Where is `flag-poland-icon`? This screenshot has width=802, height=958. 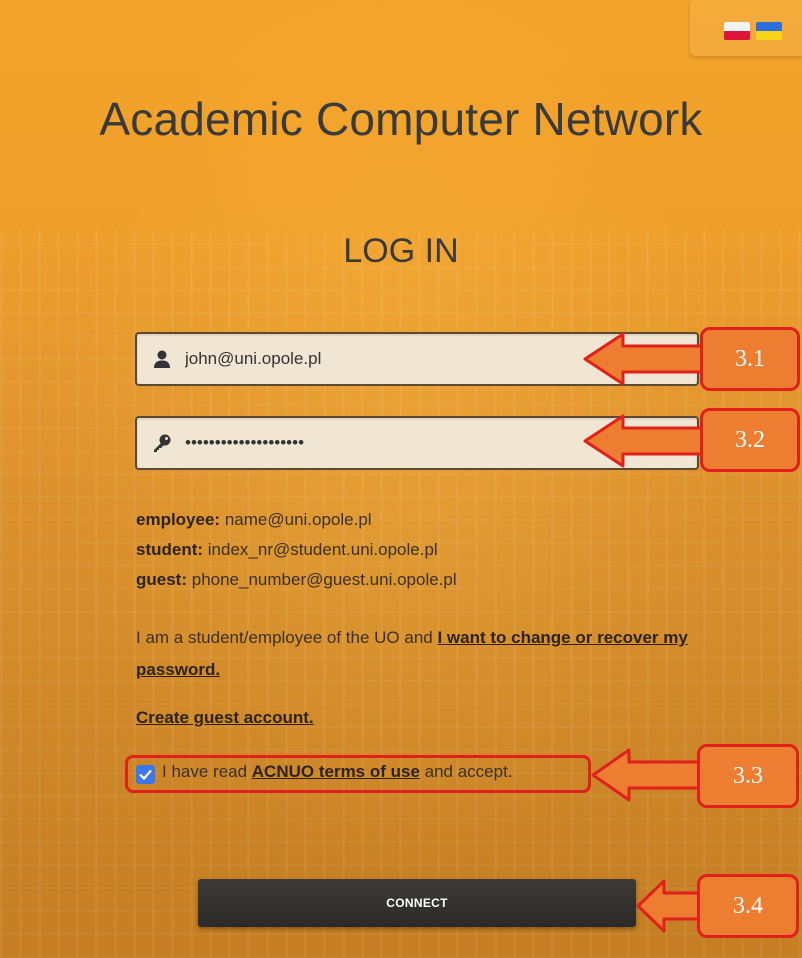 flag-poland-icon is located at coordinates (737, 31).